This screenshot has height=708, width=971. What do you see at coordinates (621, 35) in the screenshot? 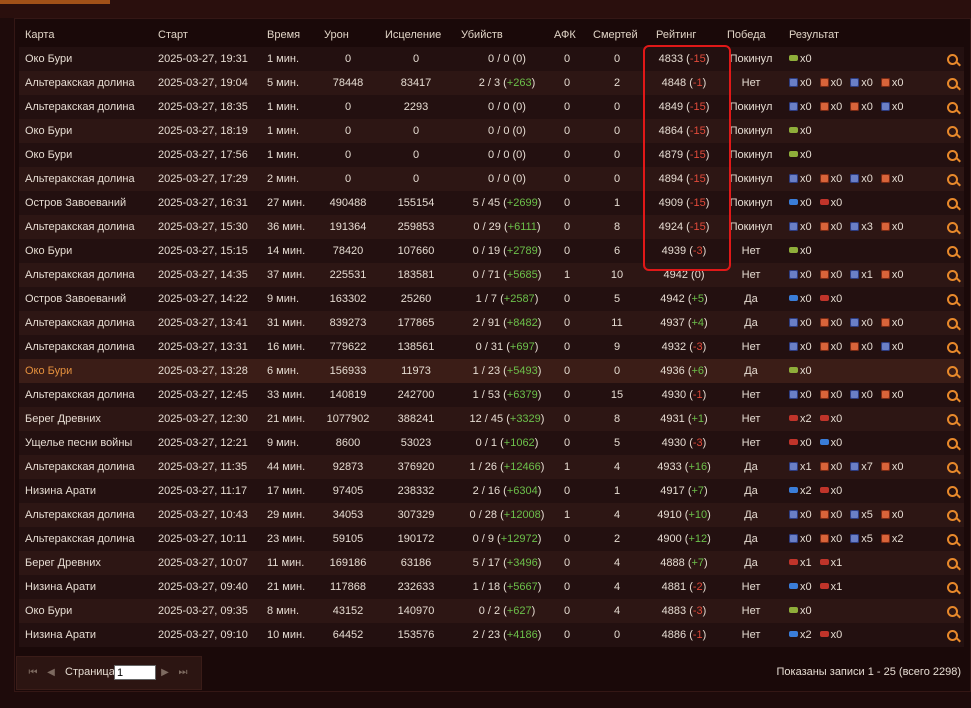
I see `header-deaths: Смертей` at bounding box center [621, 35].